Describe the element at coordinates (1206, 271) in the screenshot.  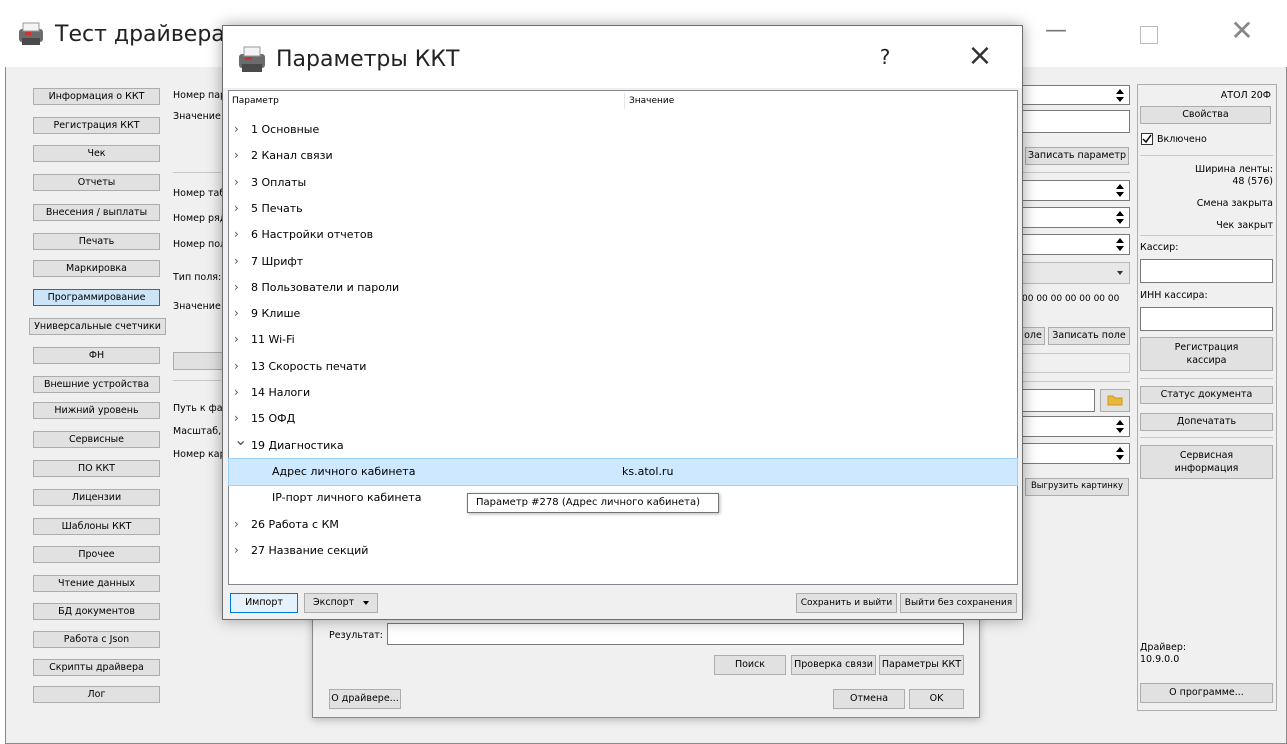
I see `cashier-input` at that location.